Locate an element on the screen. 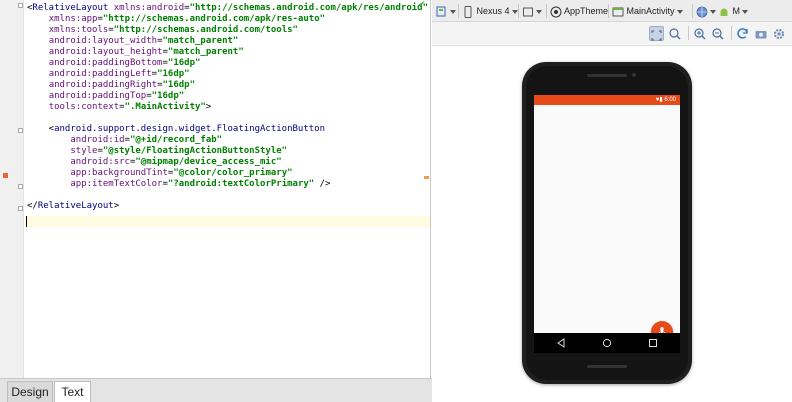 The image size is (792, 402). code-line: android:paddingRight="16dp" is located at coordinates (111, 85).